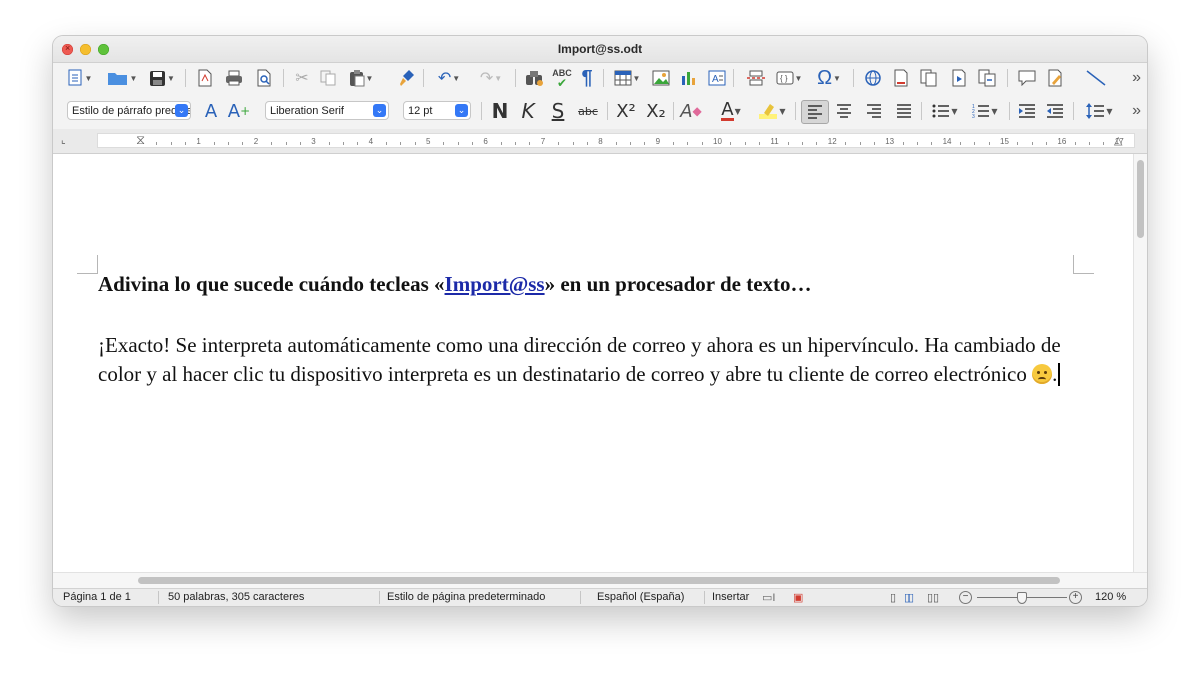  What do you see at coordinates (491, 78) in the screenshot?
I see `redo-button: ↷ ▼` at bounding box center [491, 78].